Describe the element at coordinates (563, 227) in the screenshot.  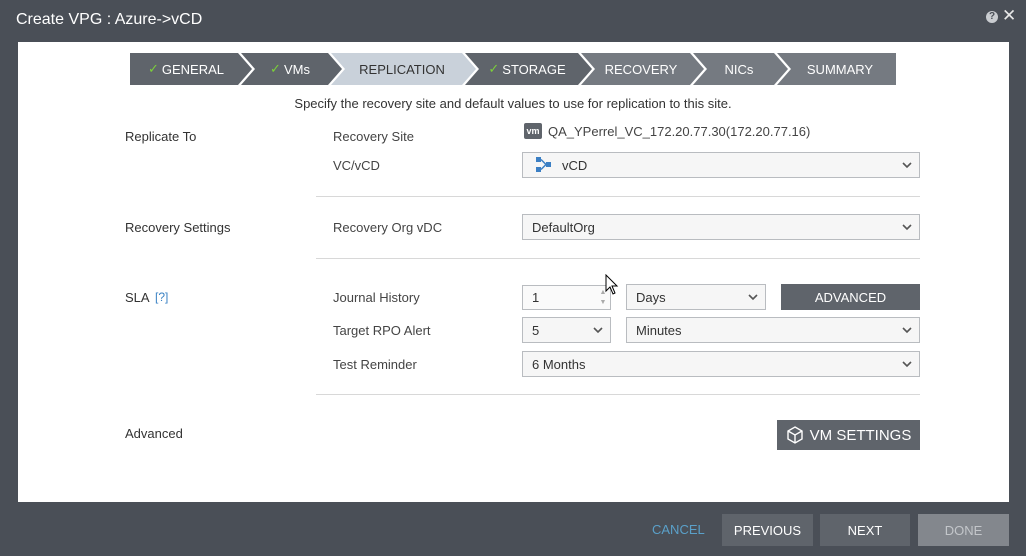
I see `recovery-org-vdc-value: DefaultOrg` at that location.